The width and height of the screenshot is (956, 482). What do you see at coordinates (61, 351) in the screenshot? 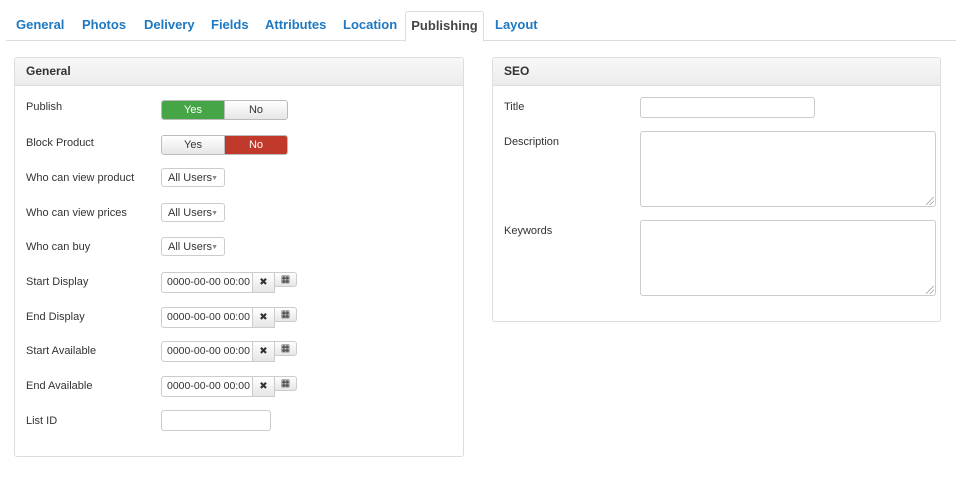
I see `start-available-label: Start Available` at bounding box center [61, 351].